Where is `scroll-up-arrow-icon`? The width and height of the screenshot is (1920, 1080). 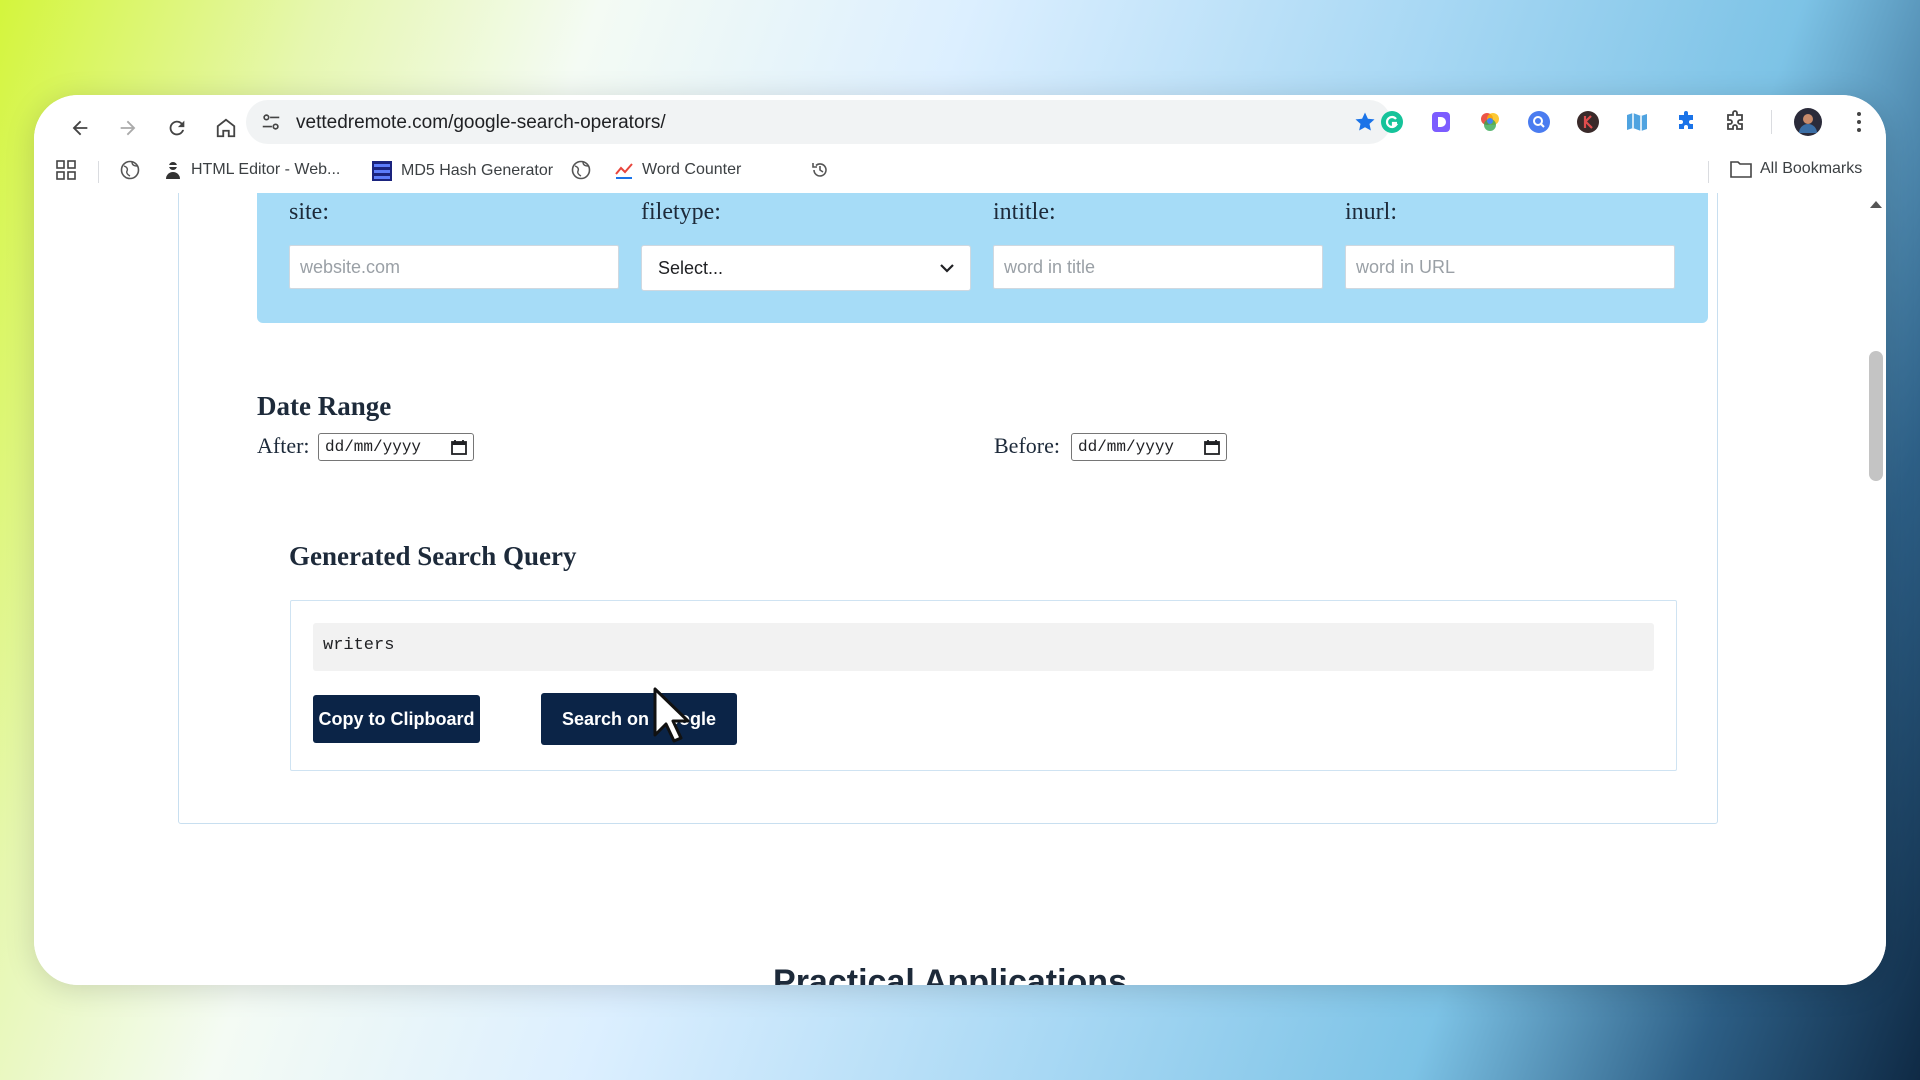 scroll-up-arrow-icon is located at coordinates (1876, 204).